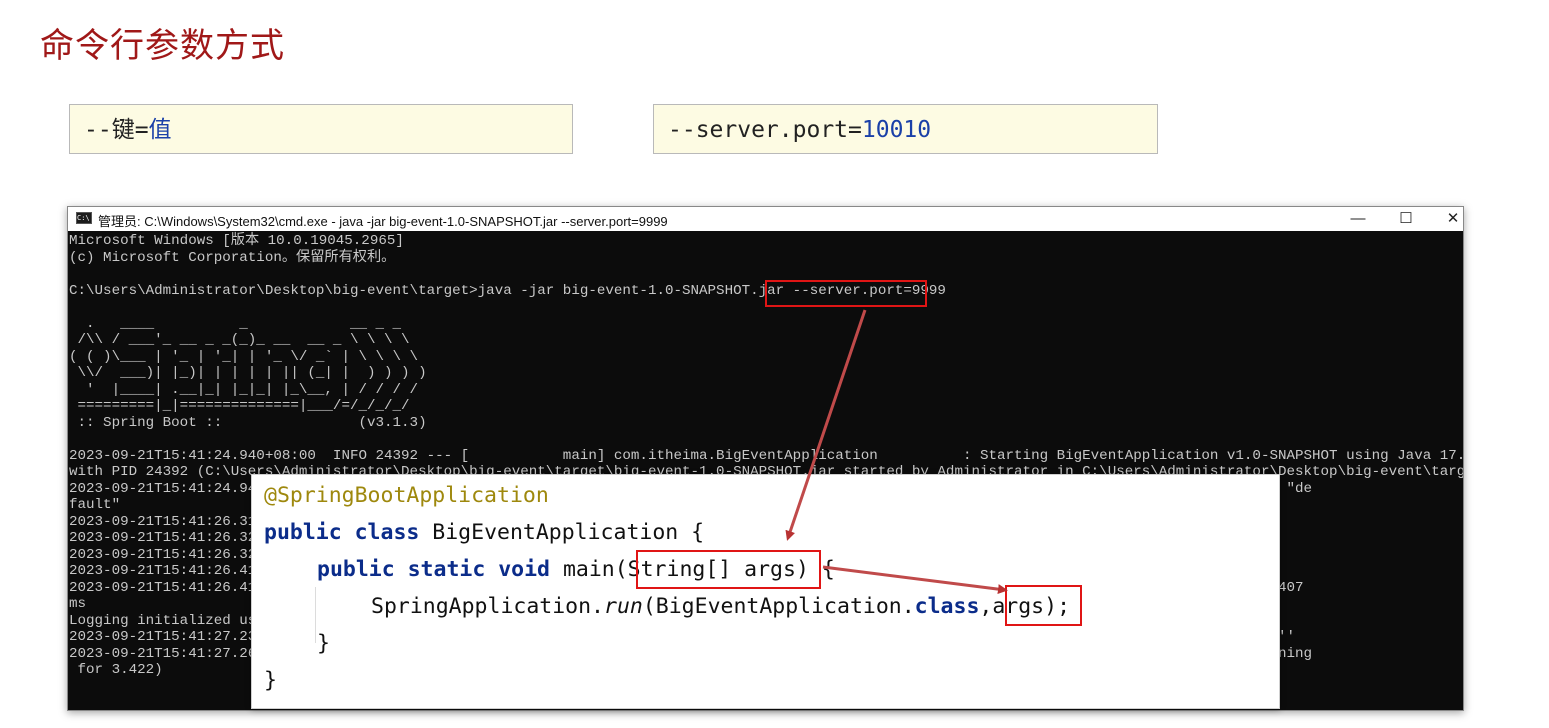 This screenshot has width=1549, height=728. I want to click on indent-guide, so click(315, 615).